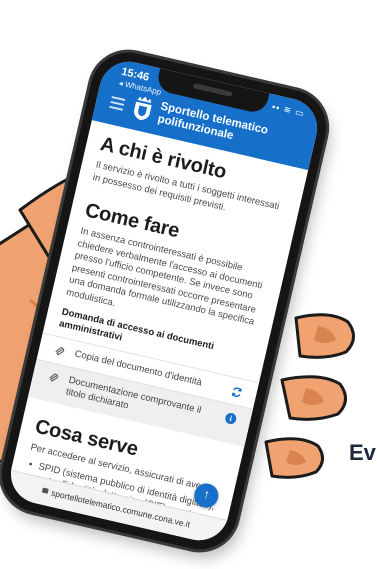  Describe the element at coordinates (46, 490) in the screenshot. I see `lock-icon` at that location.